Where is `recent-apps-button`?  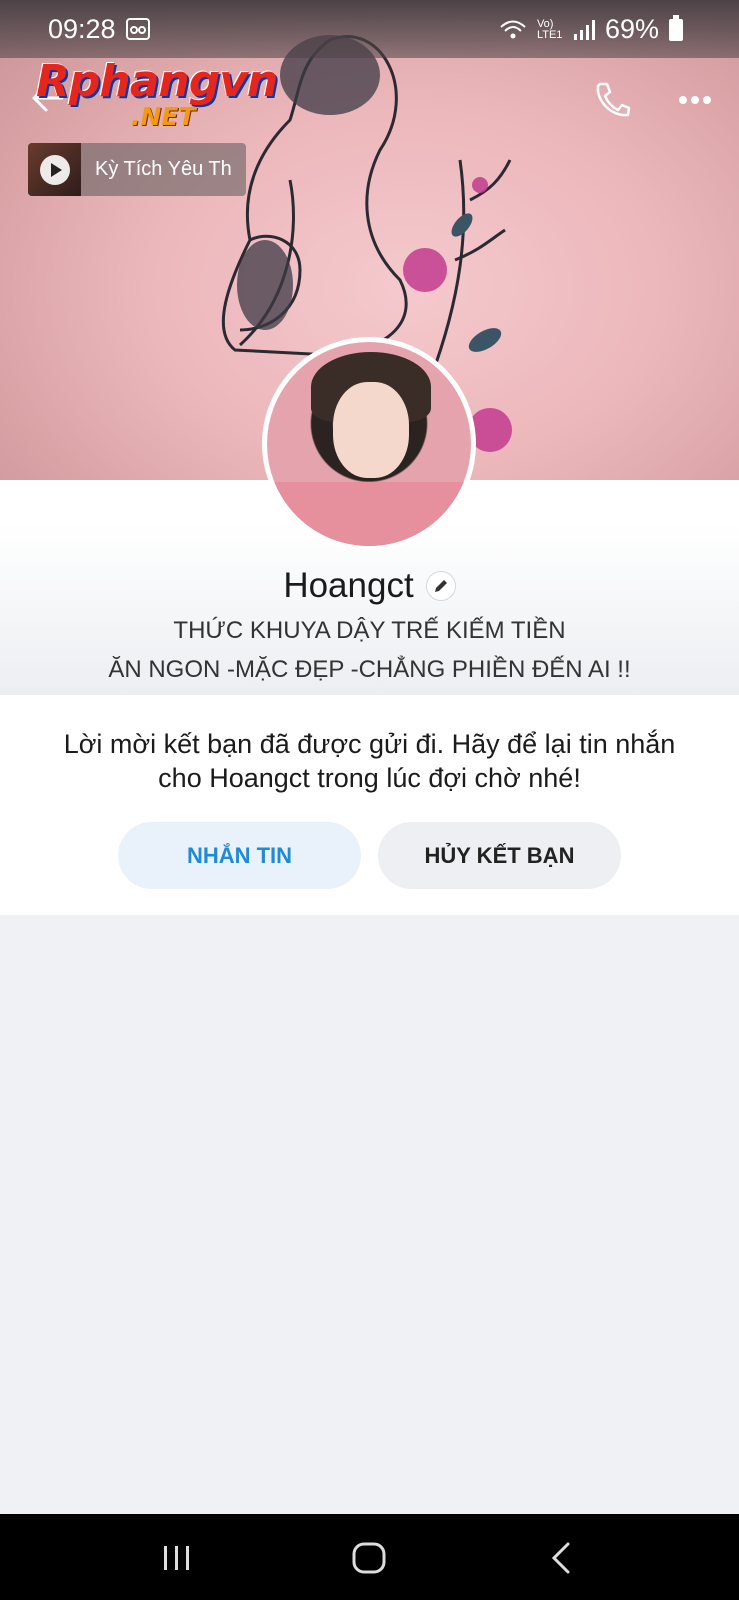 recent-apps-button is located at coordinates (177, 1558).